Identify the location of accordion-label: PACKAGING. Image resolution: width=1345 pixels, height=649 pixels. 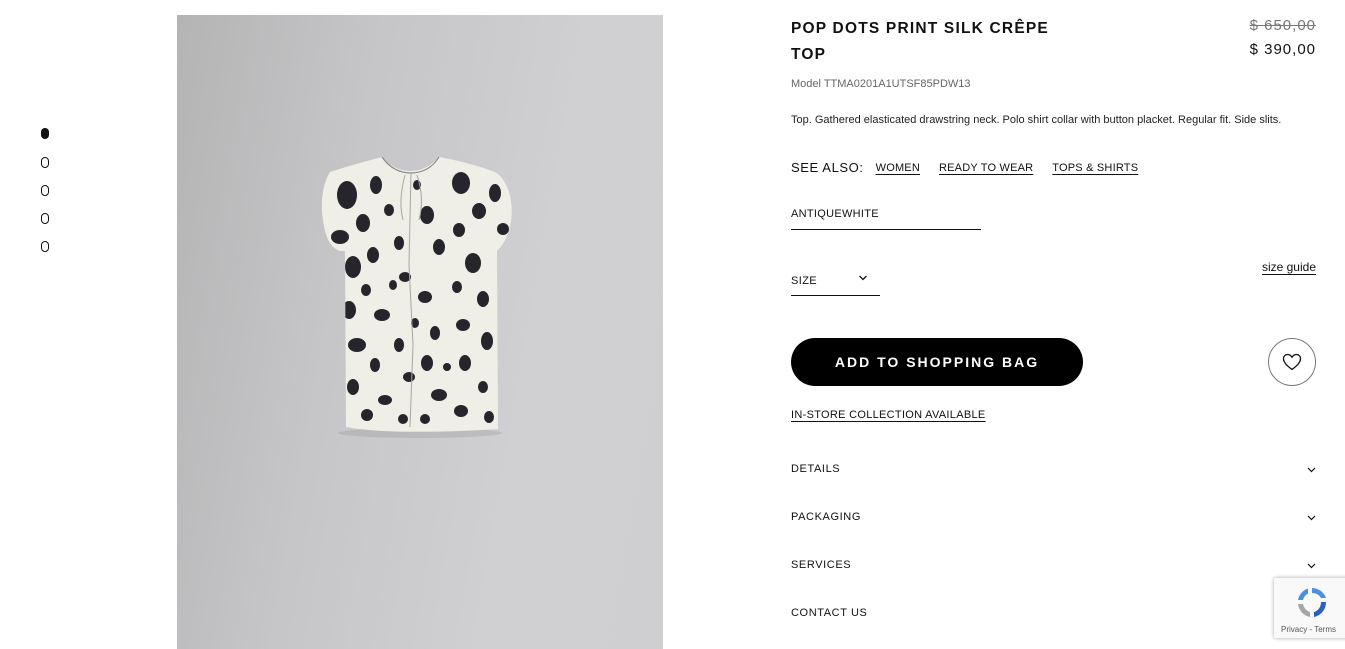
(826, 517).